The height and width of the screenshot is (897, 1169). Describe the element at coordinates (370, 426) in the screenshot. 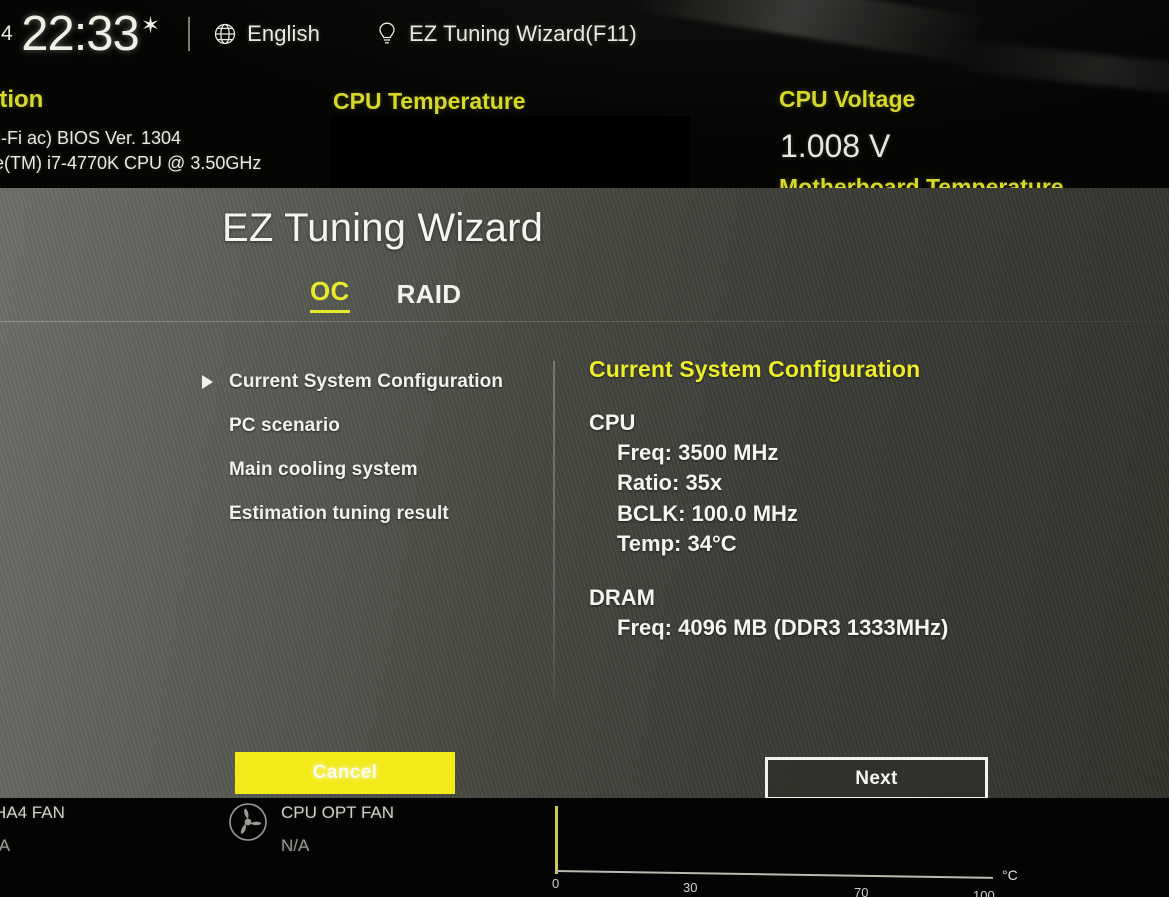

I see `sidebar-item-pc-scenario: PC scenario` at that location.